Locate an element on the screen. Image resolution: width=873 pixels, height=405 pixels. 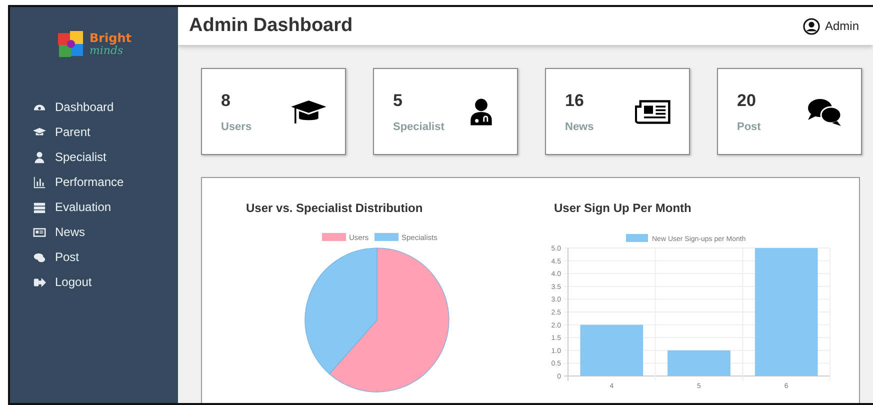
sidebar-item: Performance is located at coordinates (104, 182).